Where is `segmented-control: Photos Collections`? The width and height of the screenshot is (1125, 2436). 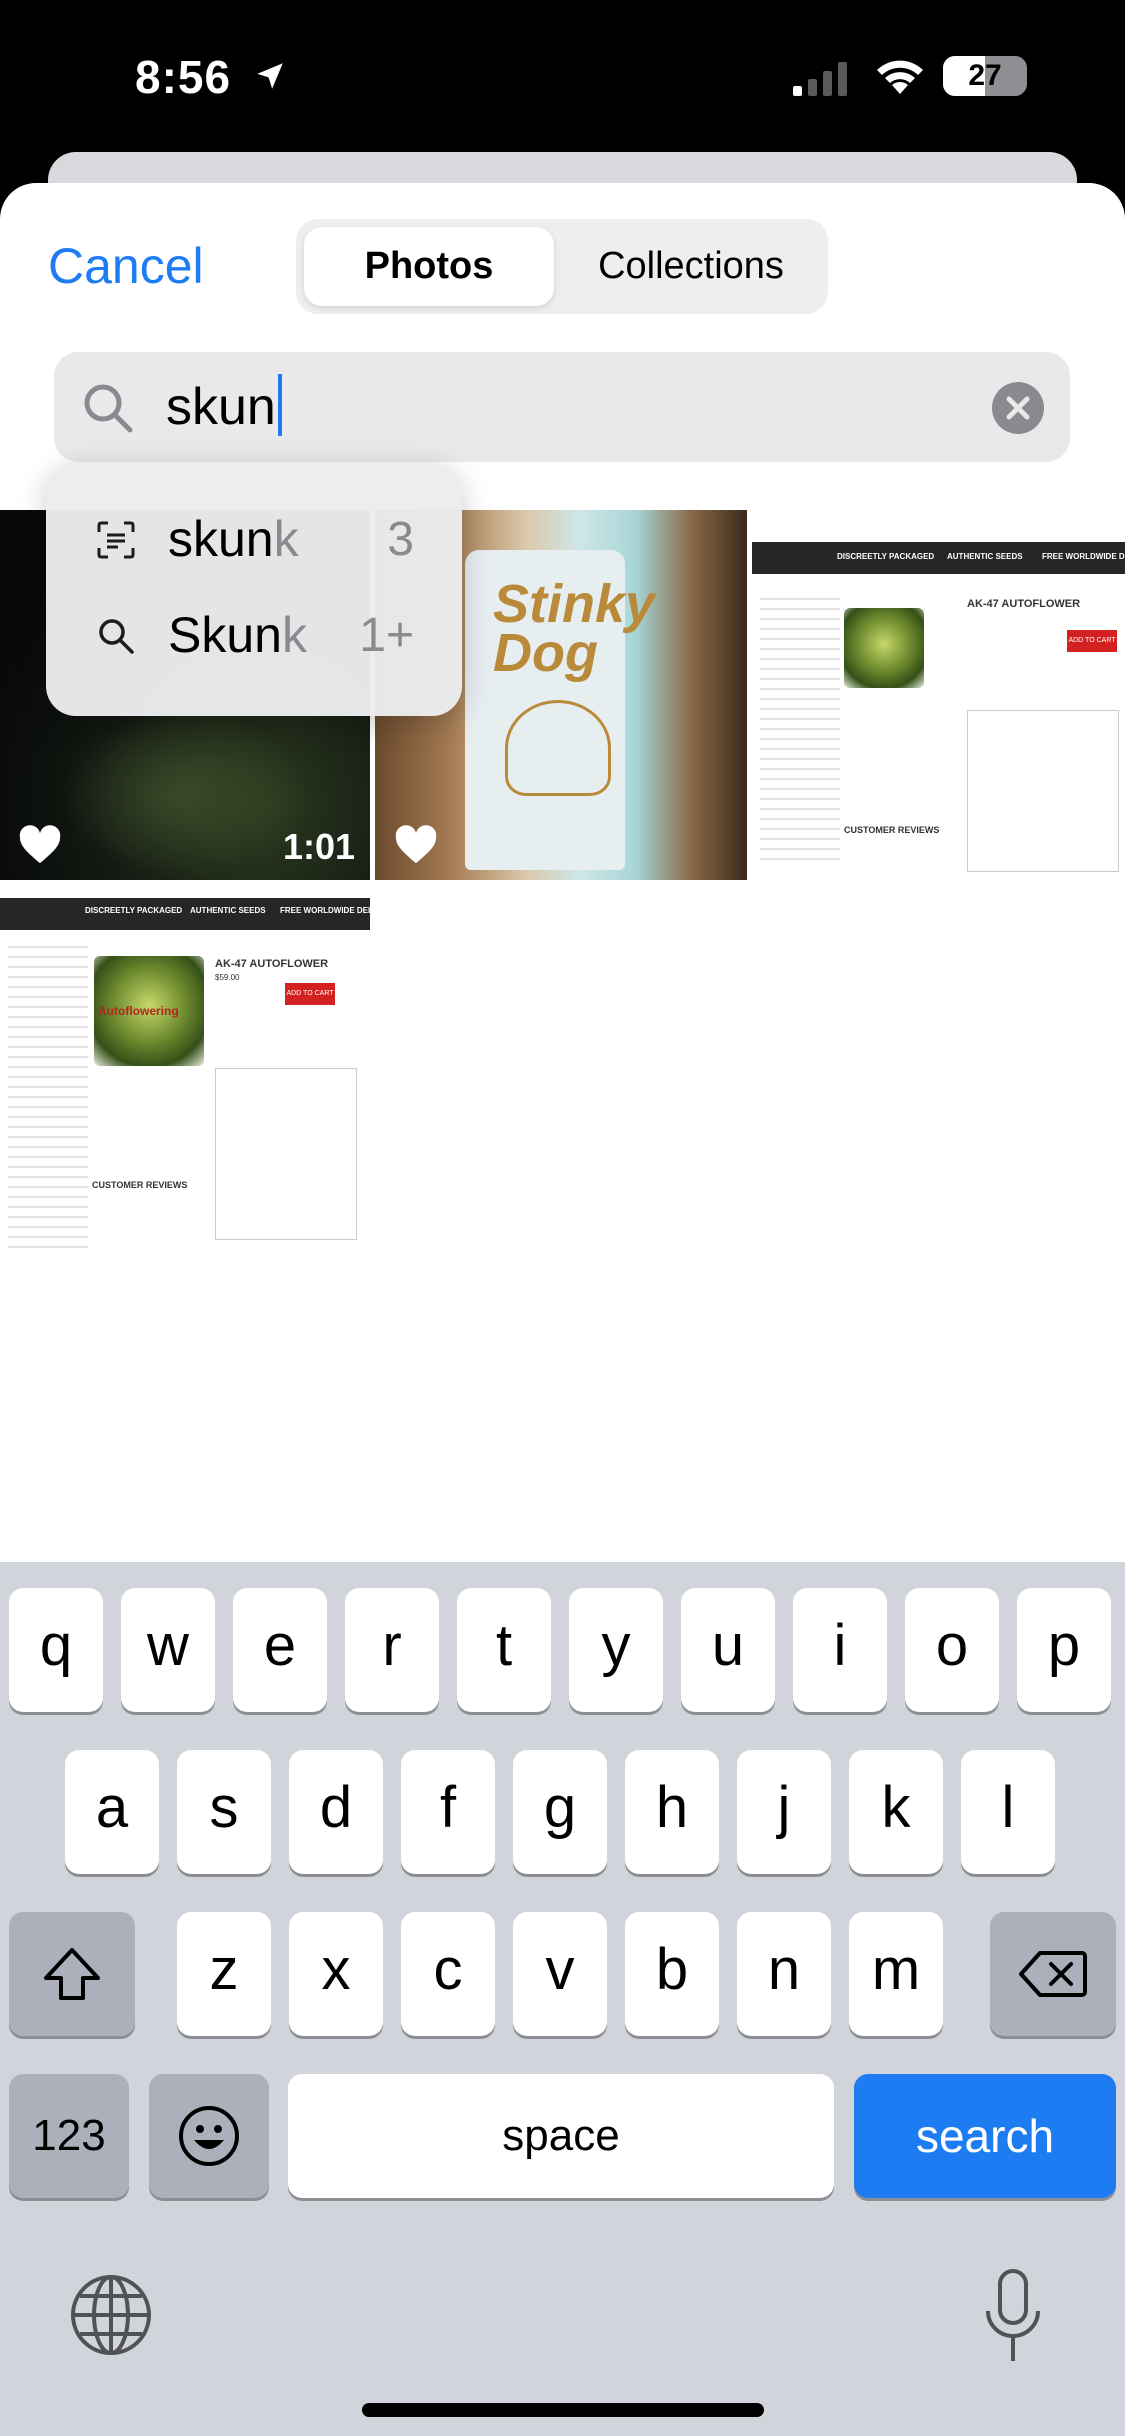 segmented-control: Photos Collections is located at coordinates (562, 266).